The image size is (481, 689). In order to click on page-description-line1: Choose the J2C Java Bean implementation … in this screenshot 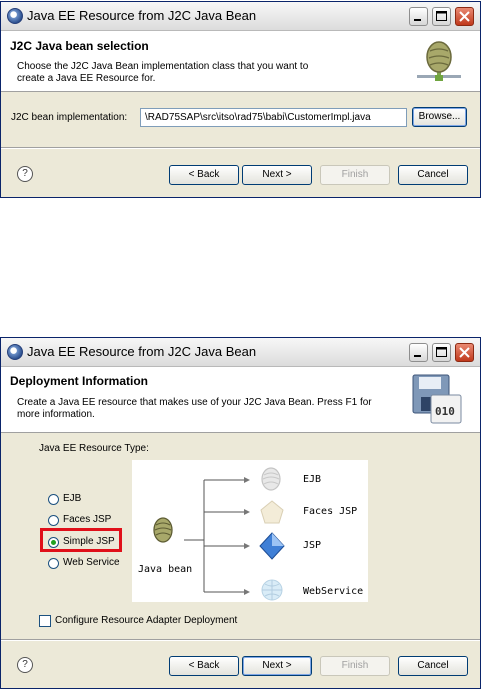, I will do `click(163, 66)`.